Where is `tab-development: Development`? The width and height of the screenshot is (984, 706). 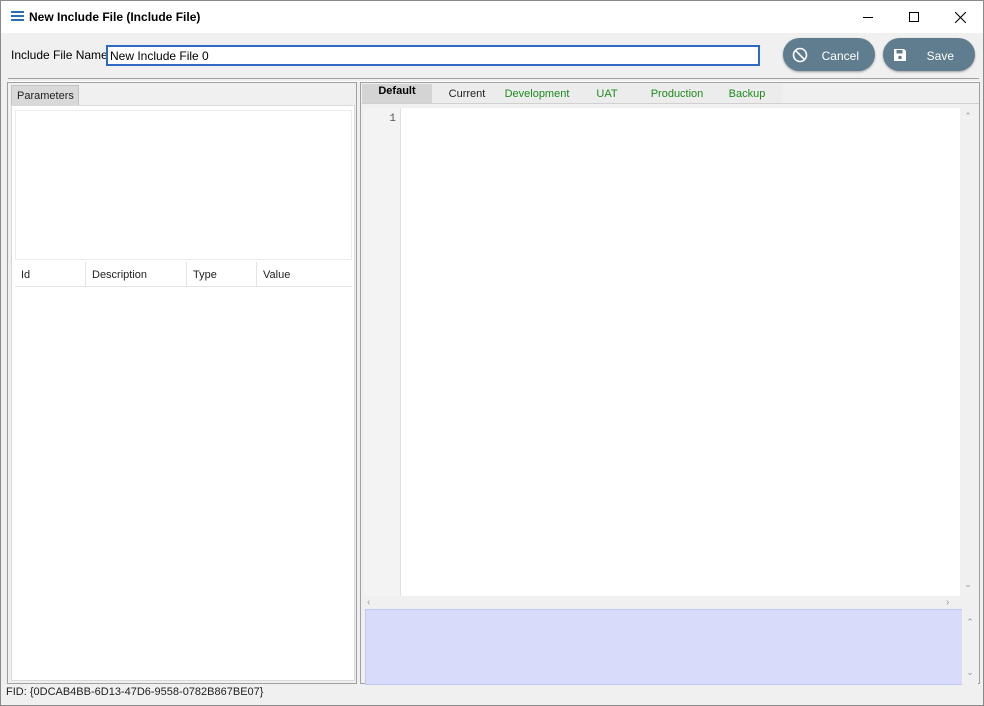
tab-development: Development is located at coordinates (537, 94).